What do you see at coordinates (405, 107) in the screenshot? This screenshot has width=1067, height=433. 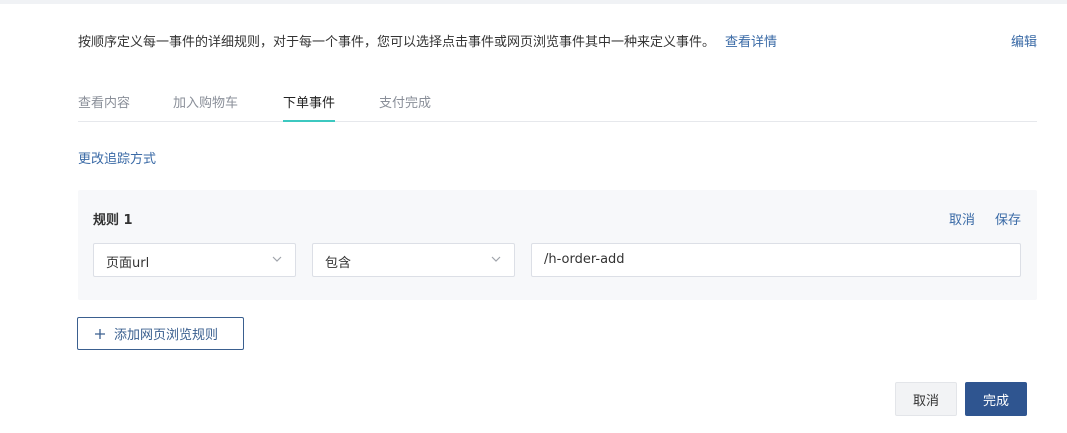 I see `tab-payment-complete: 支付完成` at bounding box center [405, 107].